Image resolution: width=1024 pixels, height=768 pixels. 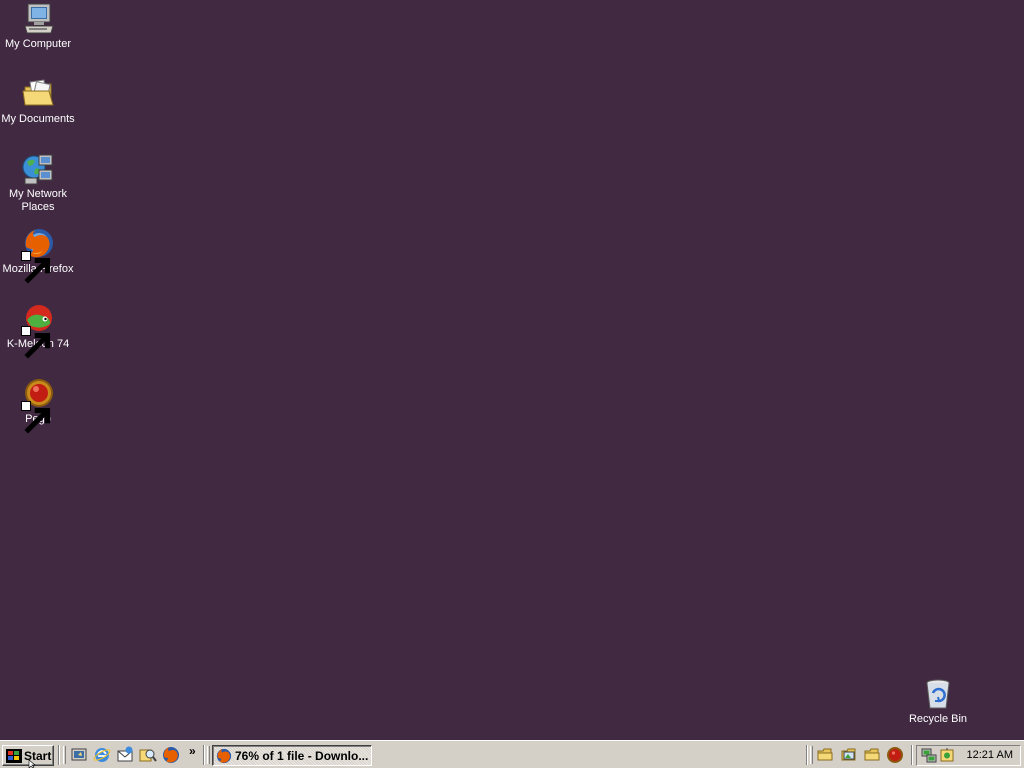 What do you see at coordinates (938, 719) in the screenshot?
I see `desktop-icon-label: Recycle Bin` at bounding box center [938, 719].